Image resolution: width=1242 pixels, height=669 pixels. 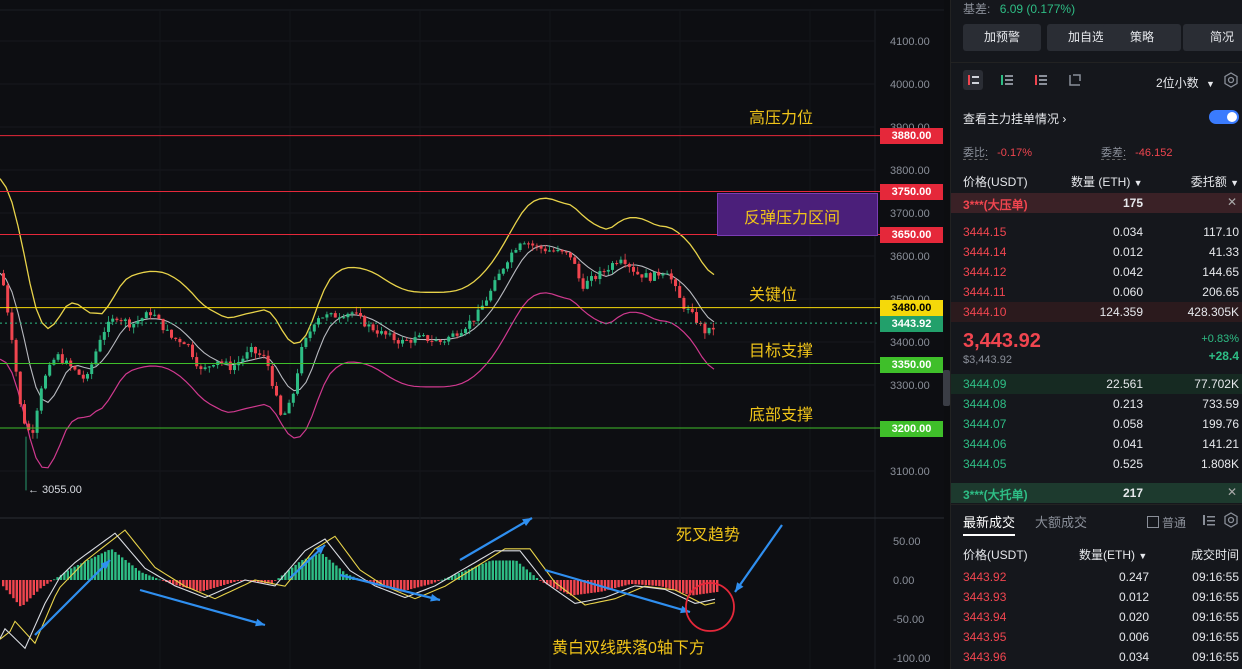 I want to click on row-price: 3443.94, so click(x=985, y=617).